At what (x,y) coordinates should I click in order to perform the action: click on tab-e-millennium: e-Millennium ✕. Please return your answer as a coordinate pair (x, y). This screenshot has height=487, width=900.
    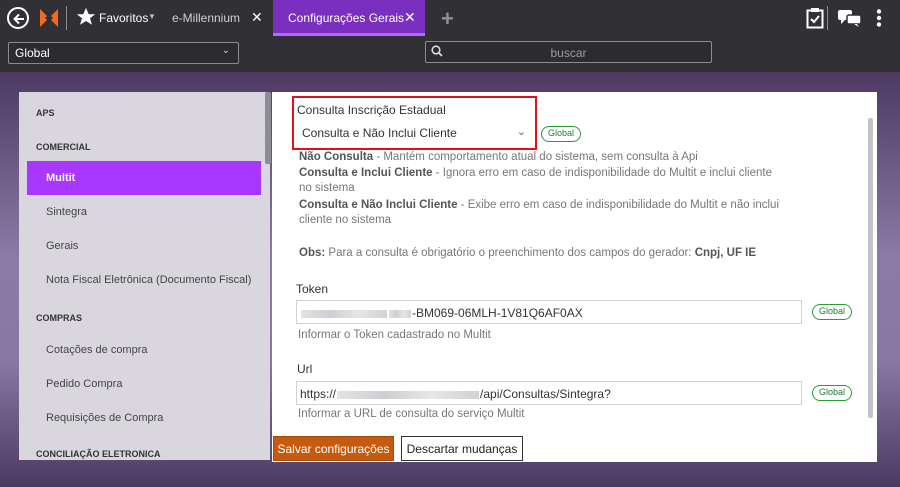
    Looking at the image, I should click on (215, 18).